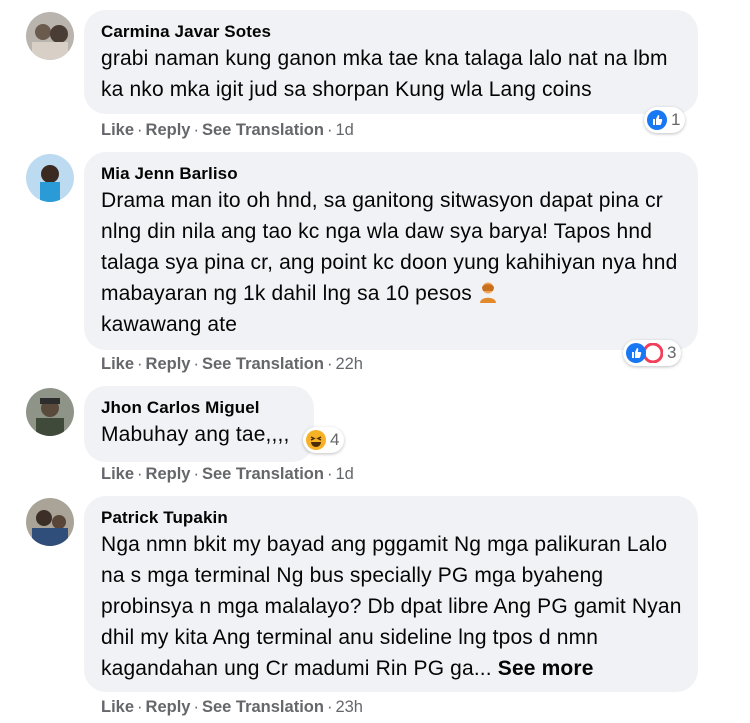  I want to click on reaction-summary: 3, so click(652, 353).